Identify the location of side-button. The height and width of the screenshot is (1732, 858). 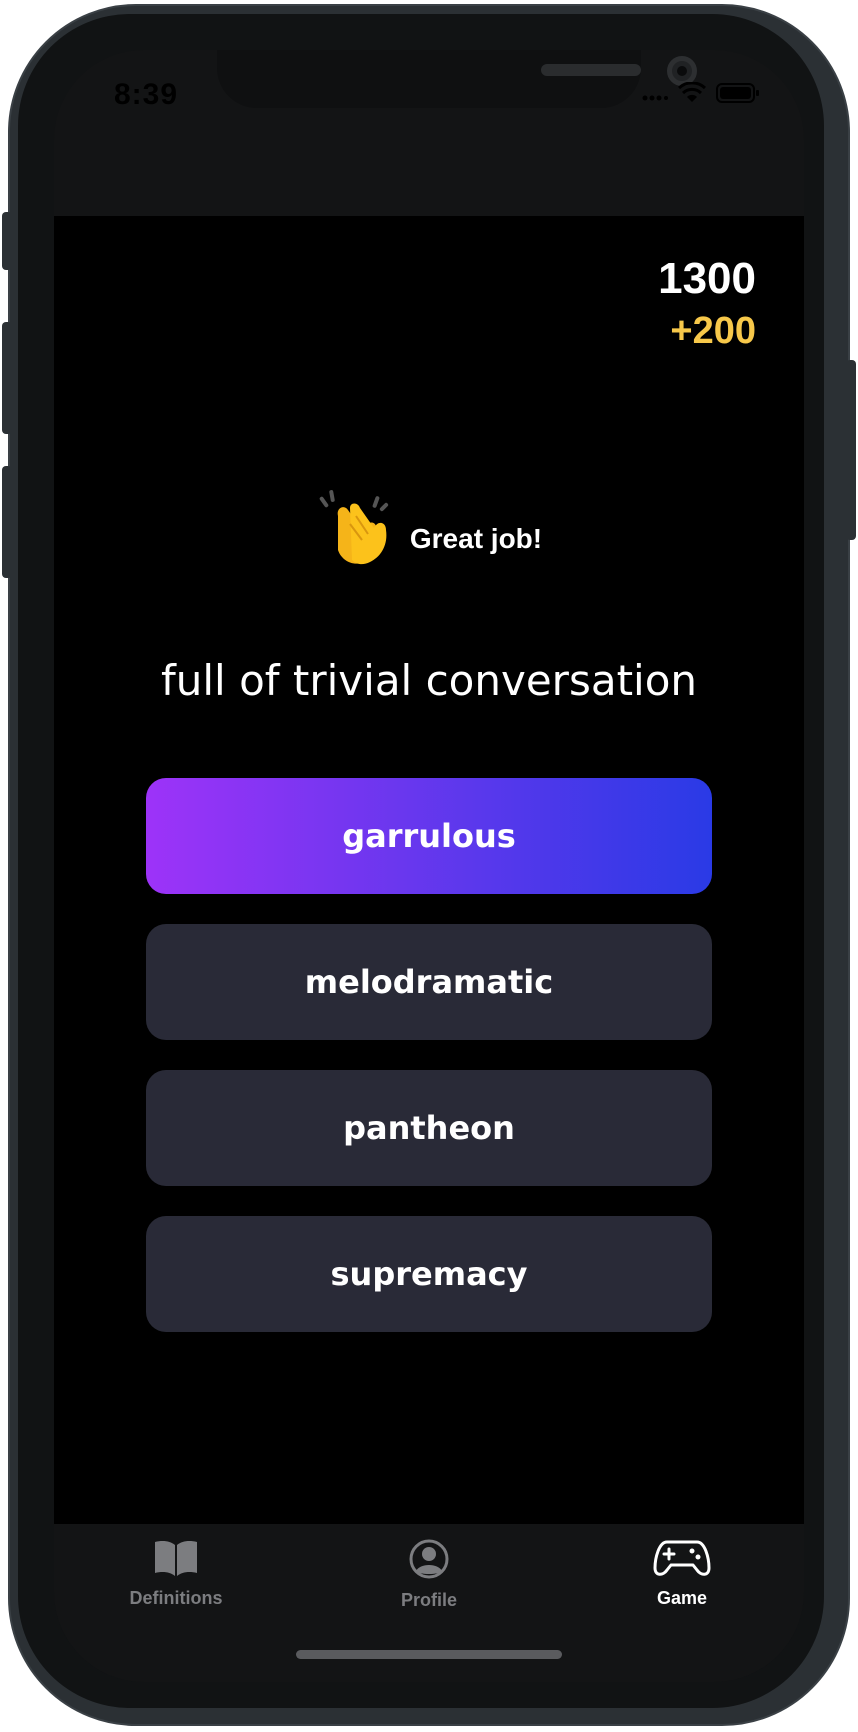
(7, 241).